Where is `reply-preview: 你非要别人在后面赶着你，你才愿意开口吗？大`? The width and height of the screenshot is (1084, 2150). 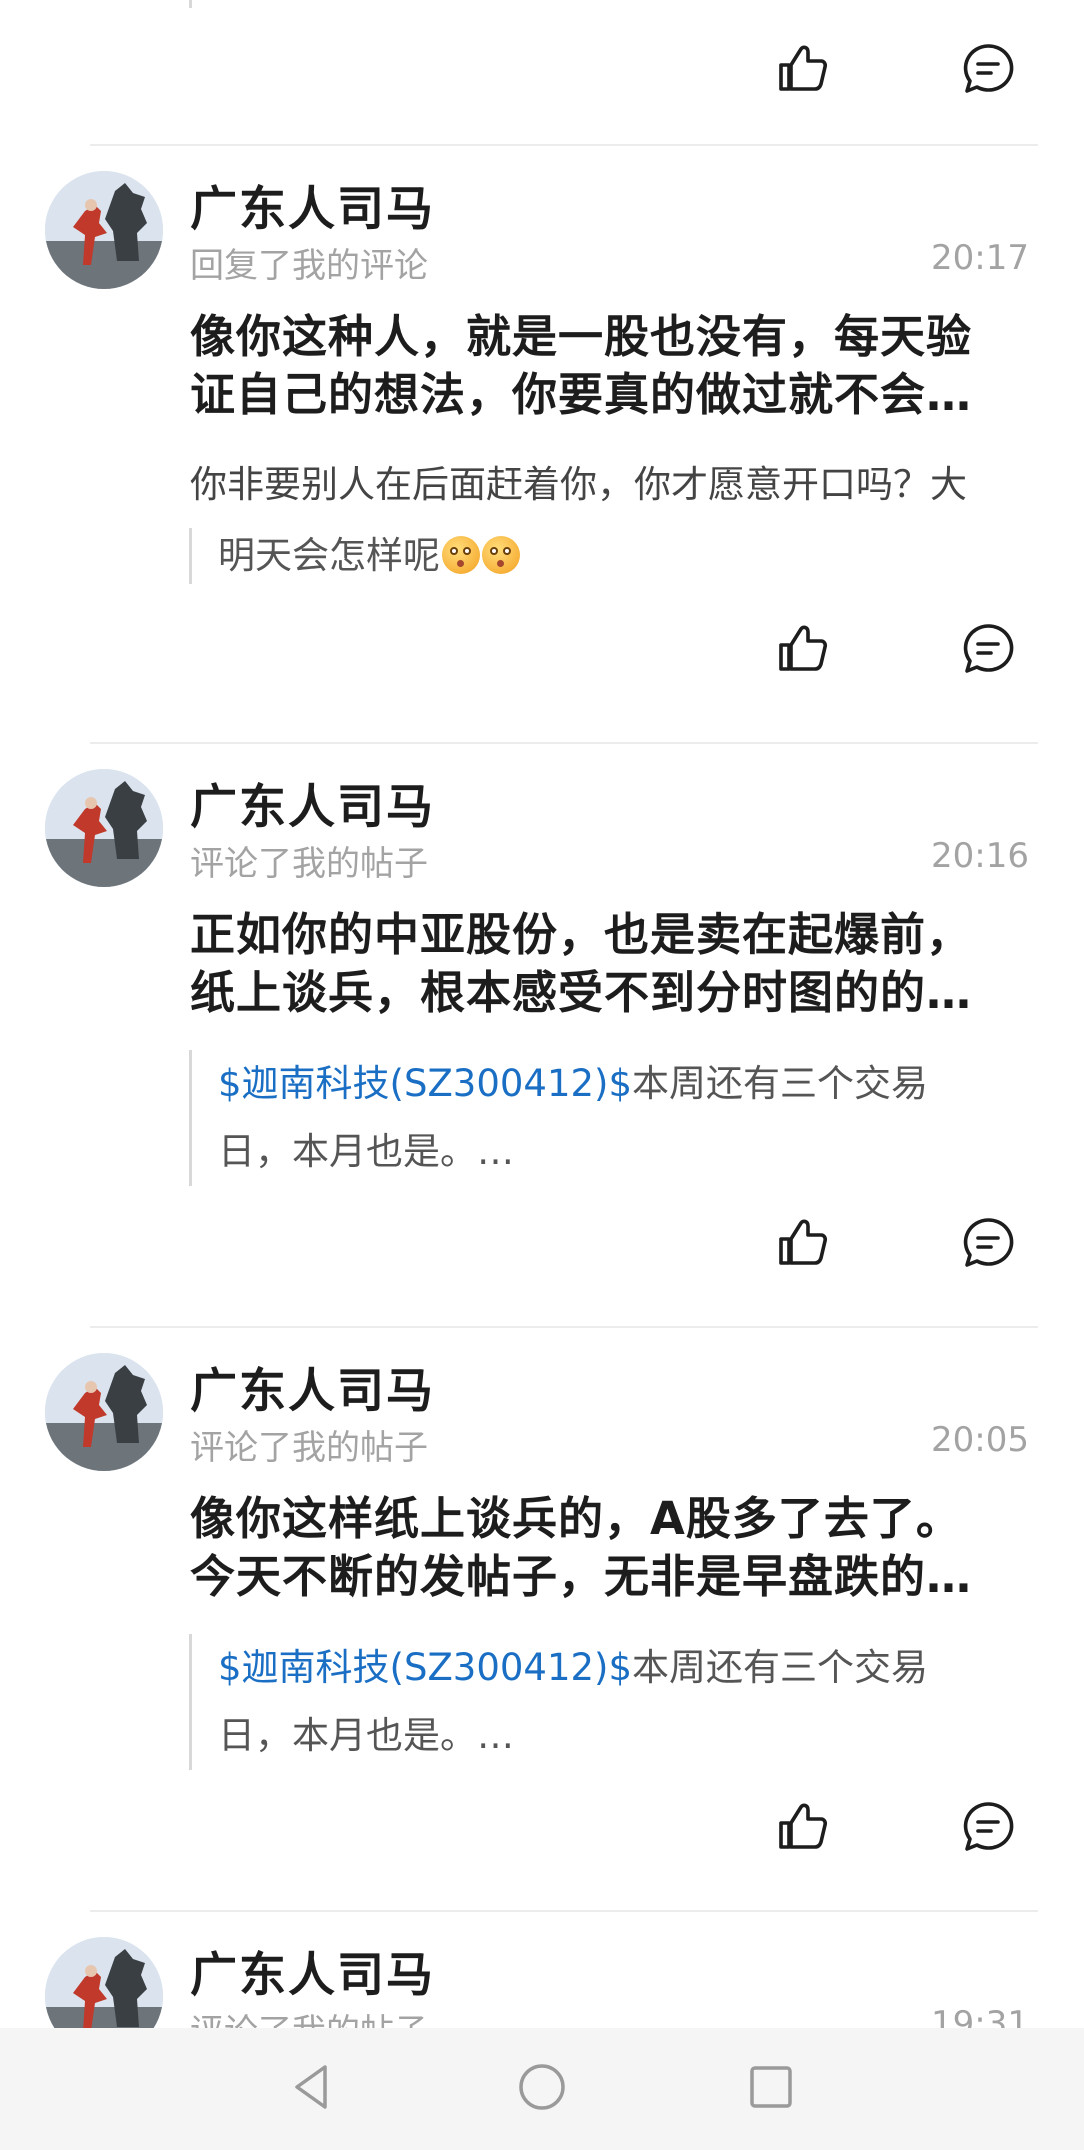 reply-preview: 你非要别人在后面赶着你，你才愿意开口吗？大 is located at coordinates (613, 481).